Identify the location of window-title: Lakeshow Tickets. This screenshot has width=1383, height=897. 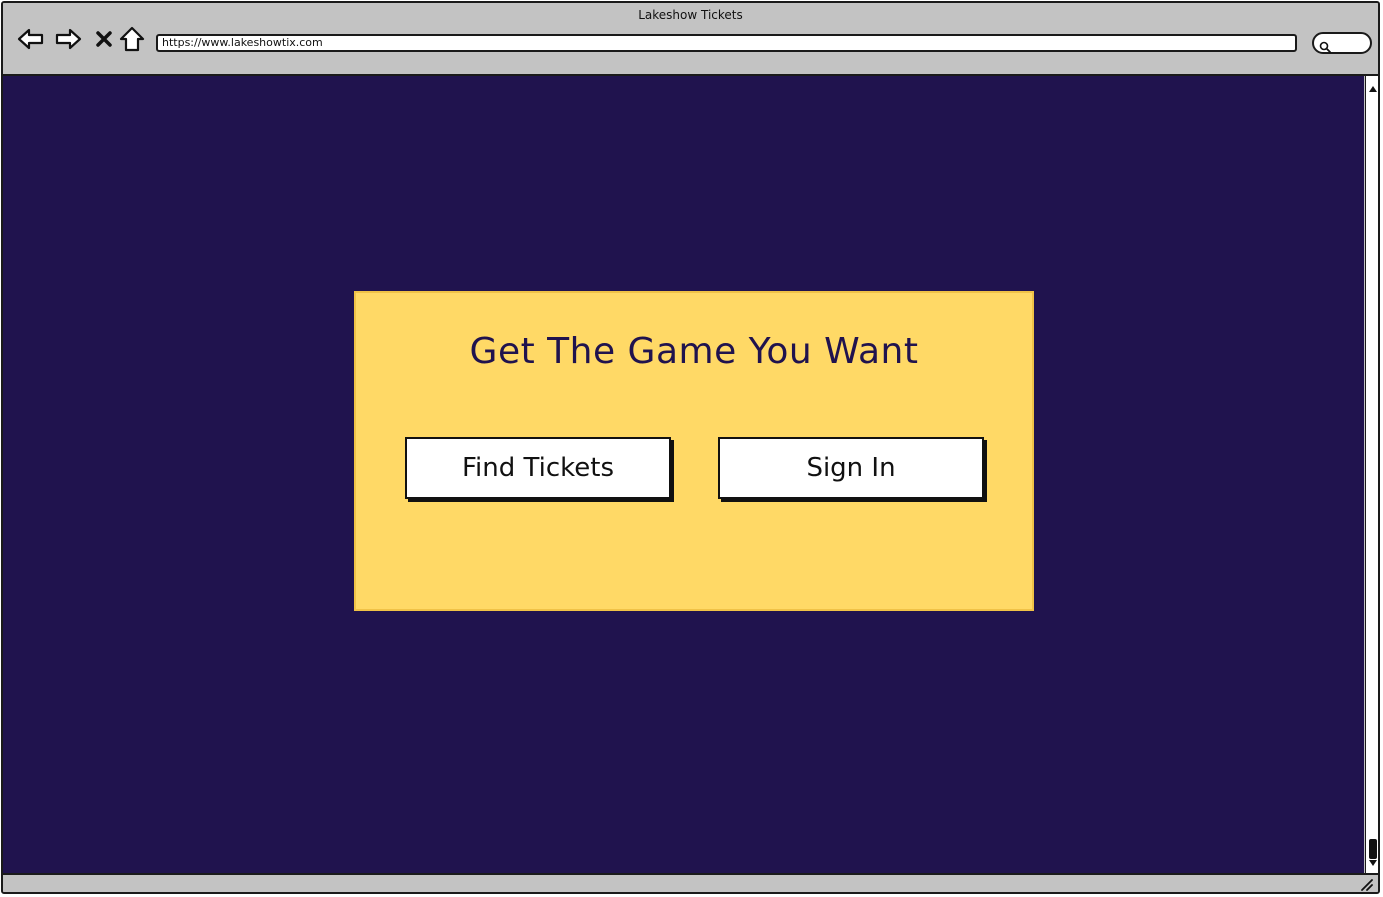
(690, 15).